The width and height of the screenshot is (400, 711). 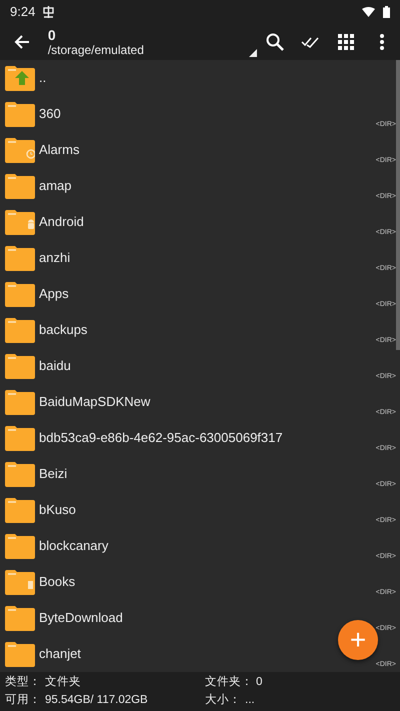 I want to click on battery-icon, so click(x=386, y=12).